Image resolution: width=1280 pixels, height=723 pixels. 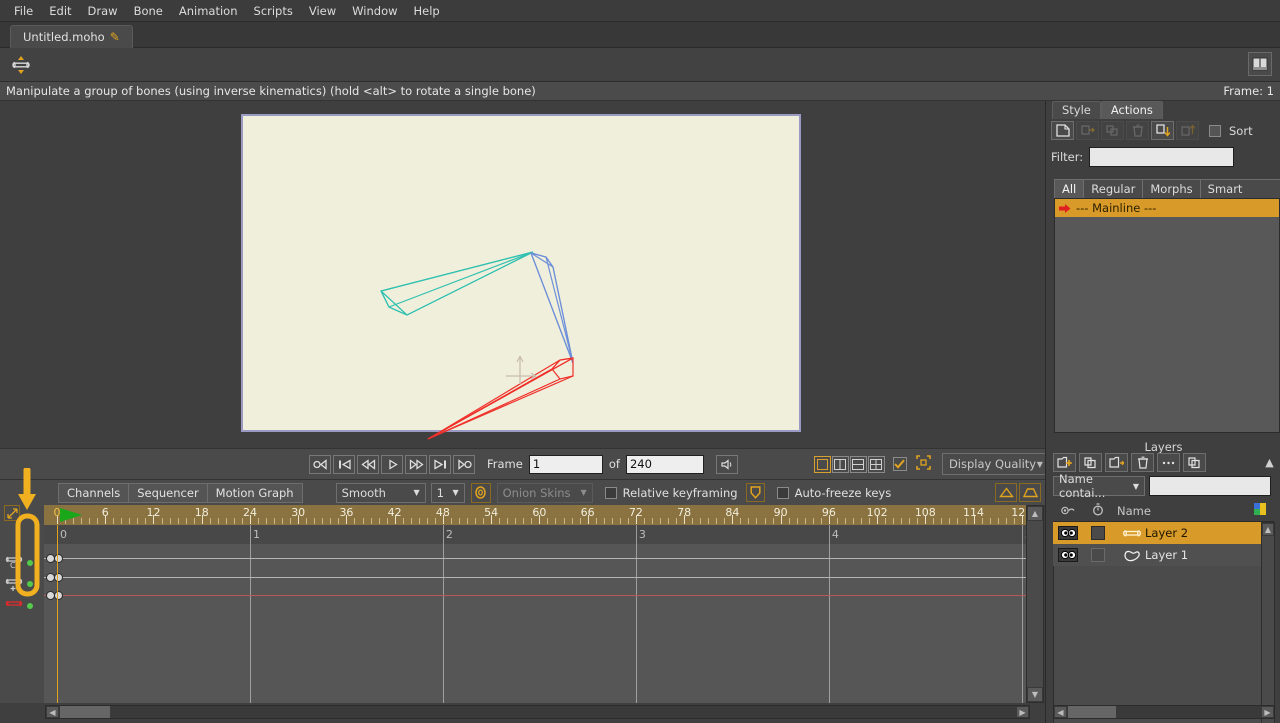 I want to click on tab-channels: Channels, so click(x=94, y=492).